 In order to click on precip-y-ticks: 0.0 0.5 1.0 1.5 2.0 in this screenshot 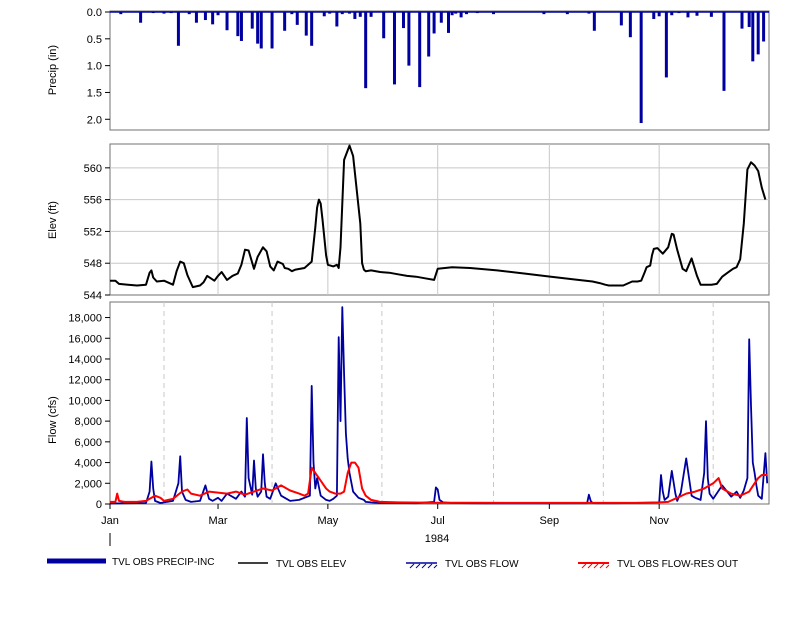, I will do `click(98, 66)`.